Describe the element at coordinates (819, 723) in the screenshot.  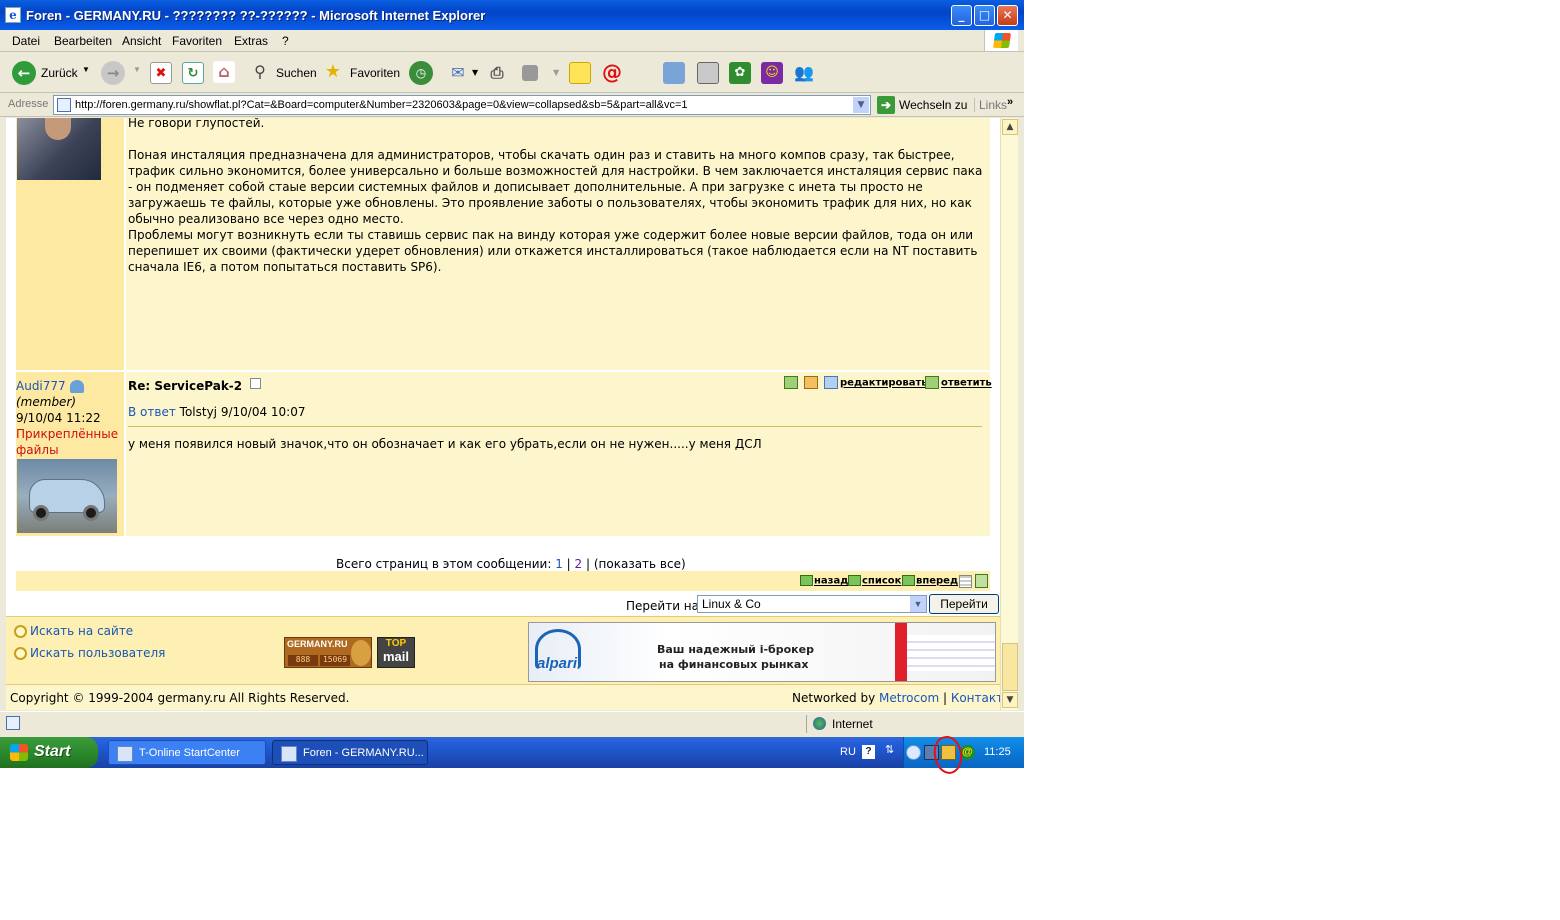
I see `internet-globe-icon` at that location.